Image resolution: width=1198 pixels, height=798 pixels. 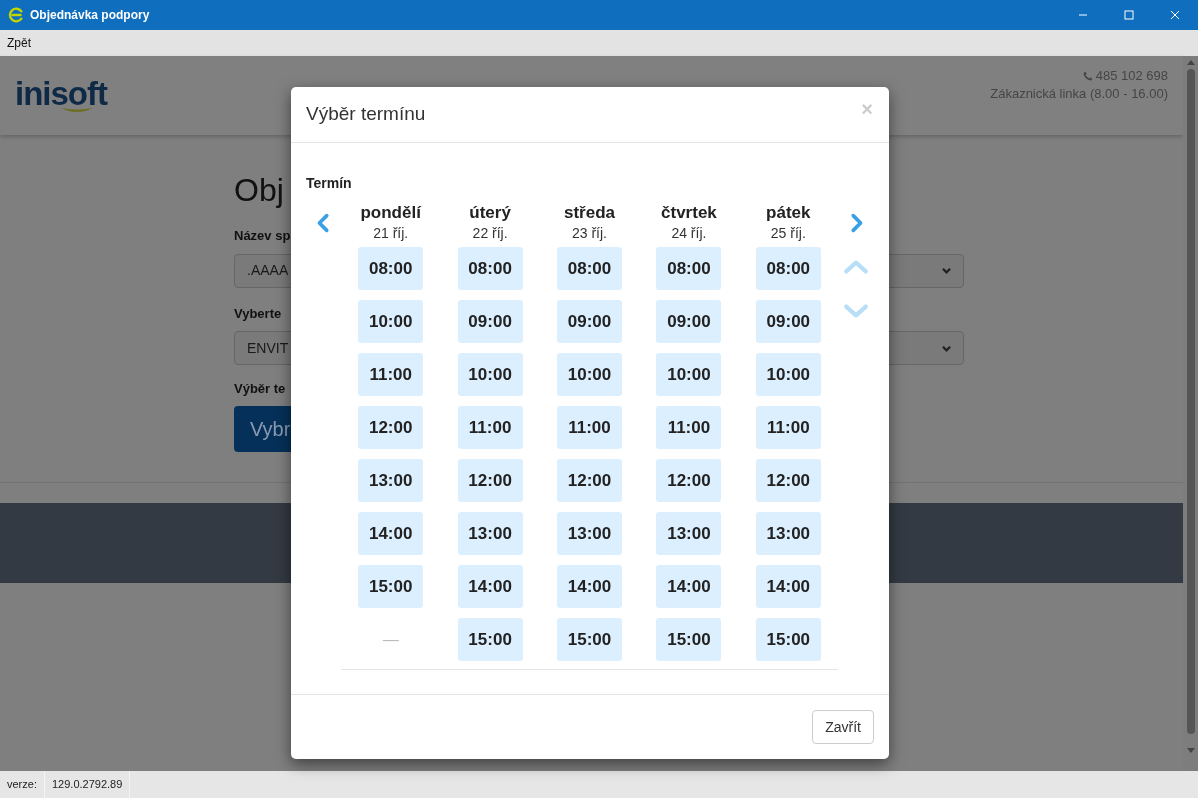 What do you see at coordinates (1175, 15) in the screenshot?
I see `close-icon` at bounding box center [1175, 15].